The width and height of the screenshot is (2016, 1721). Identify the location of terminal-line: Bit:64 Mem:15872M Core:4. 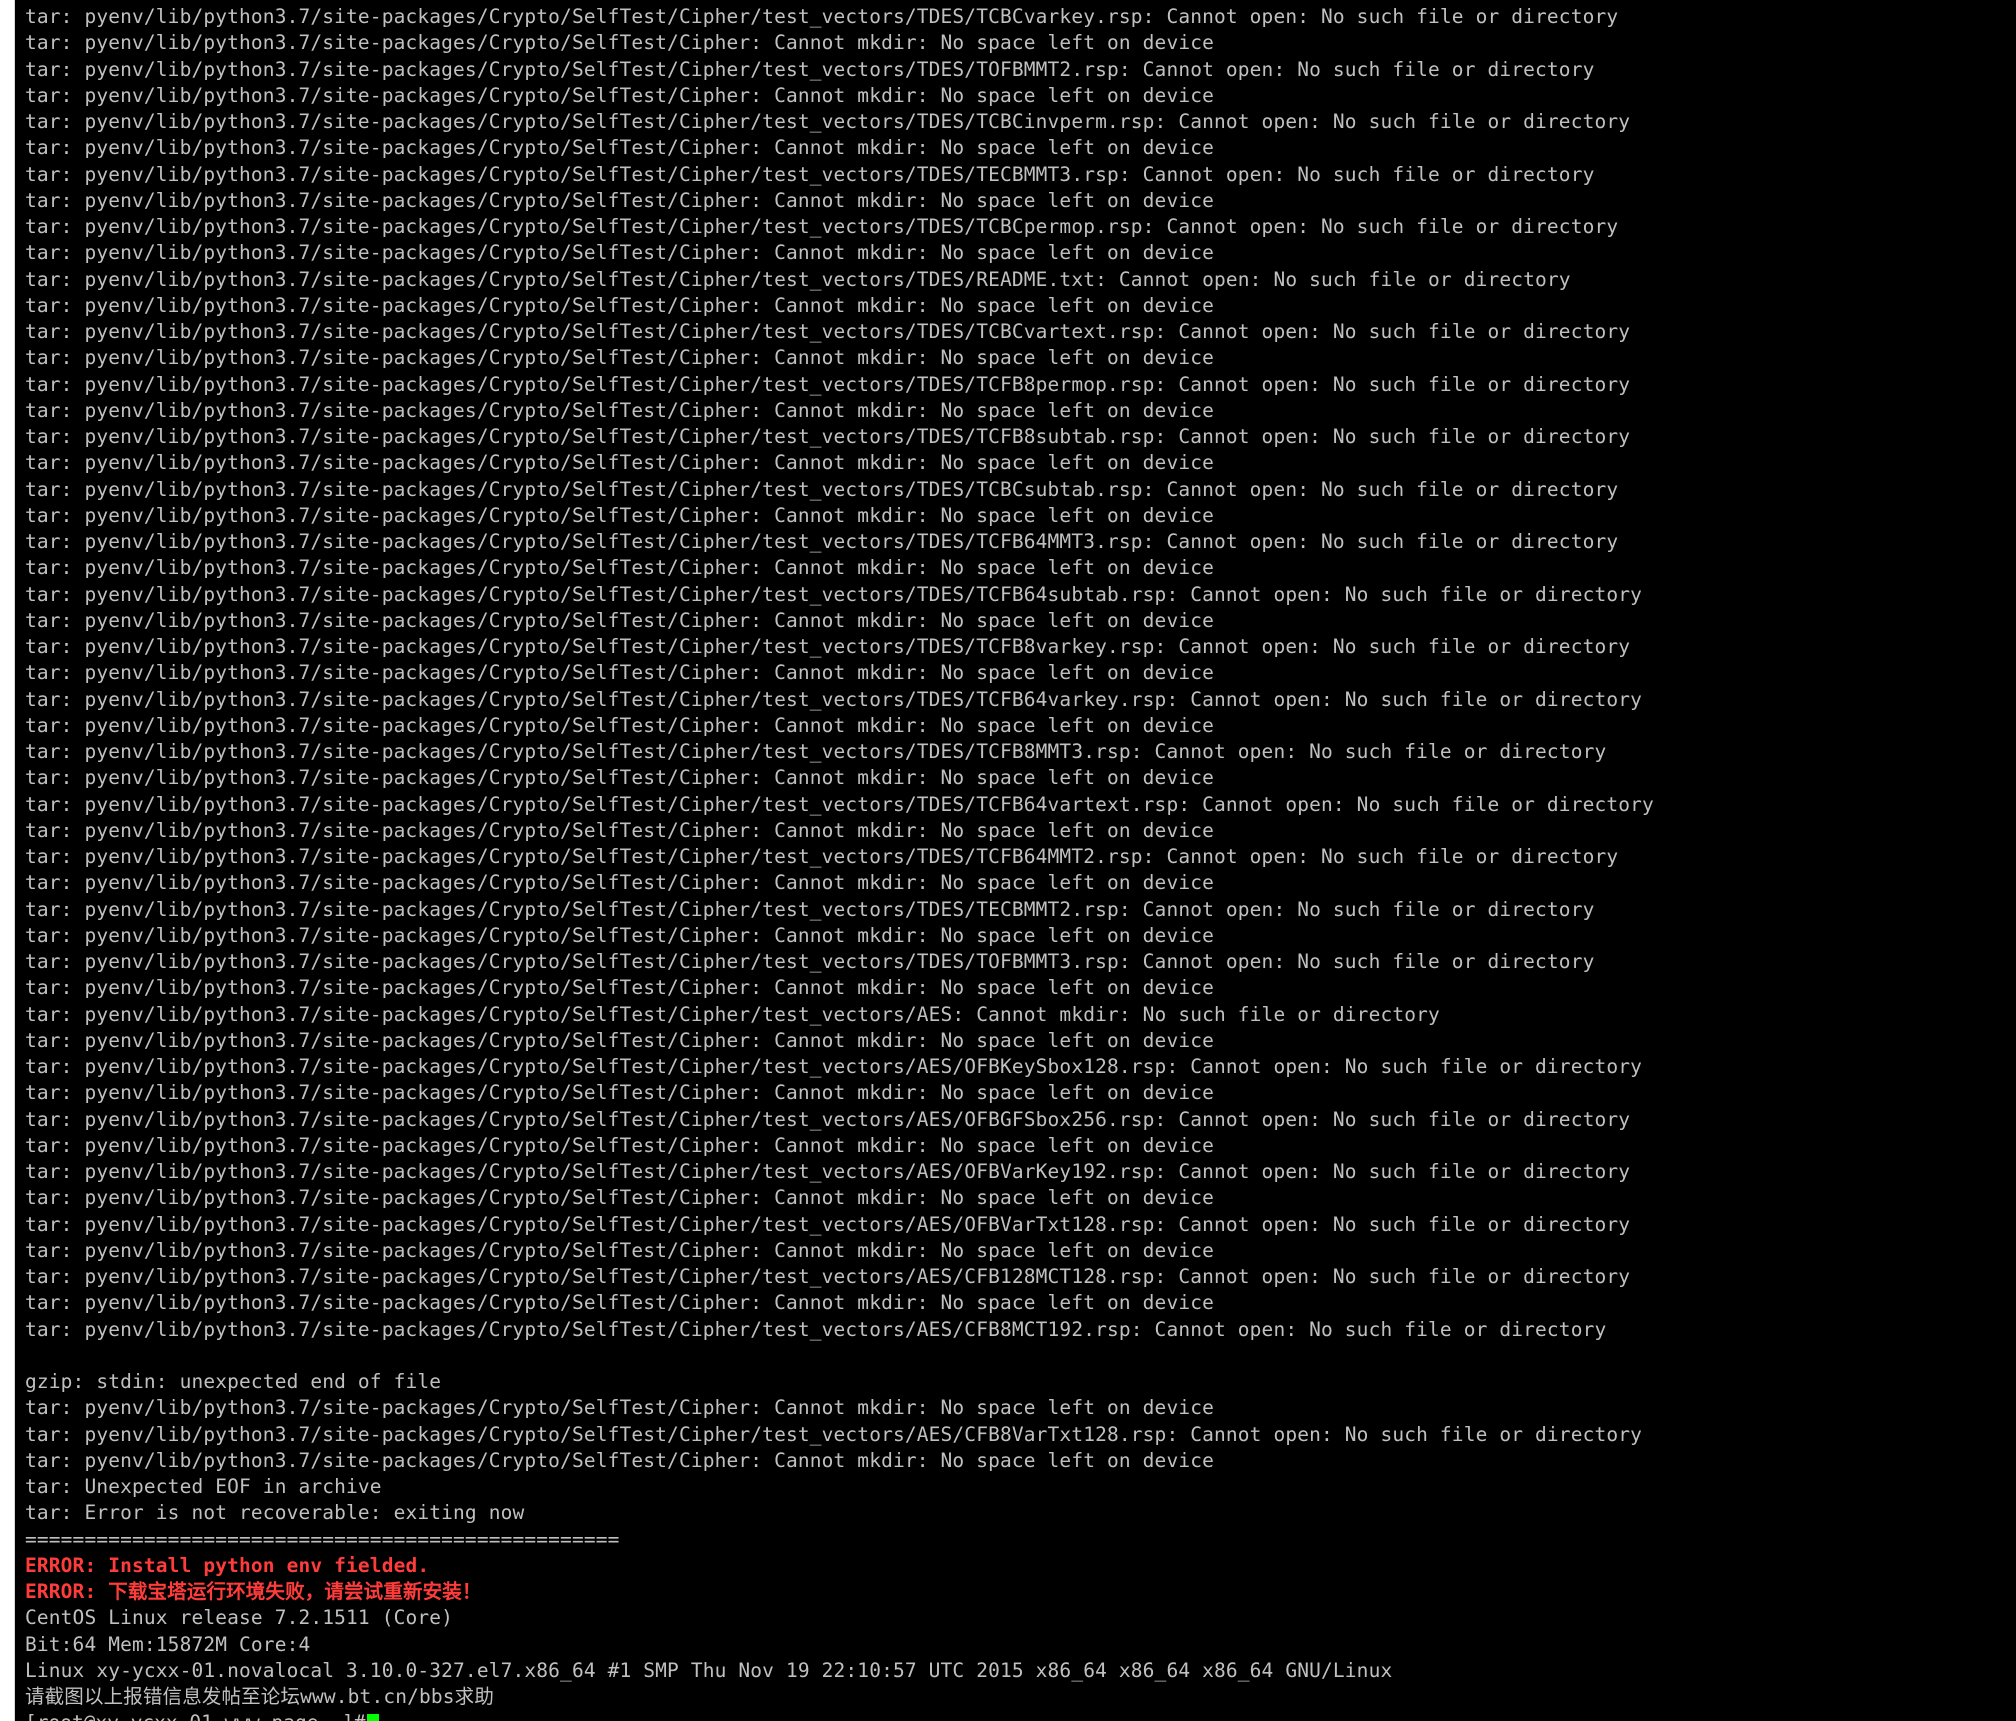
(168, 1644).